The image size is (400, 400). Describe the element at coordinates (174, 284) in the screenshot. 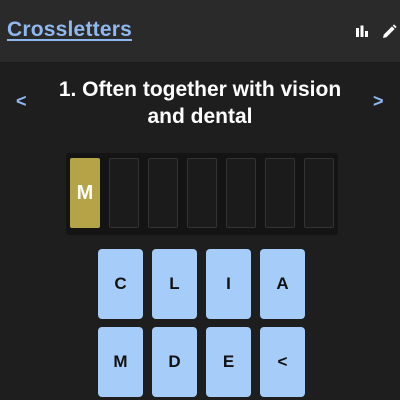

I see `letter-key-l: L` at that location.